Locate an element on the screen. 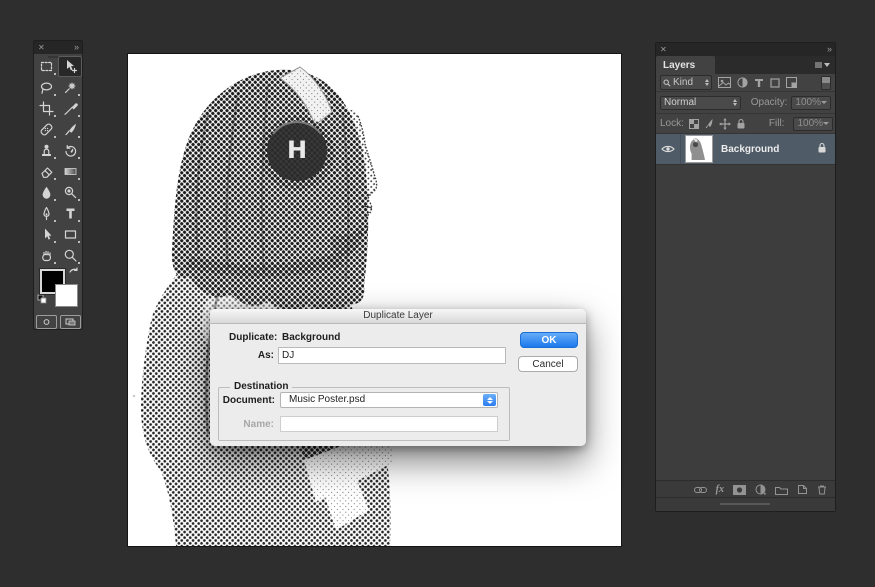 The image size is (875, 587). destination-legend: Destination is located at coordinates (261, 386).